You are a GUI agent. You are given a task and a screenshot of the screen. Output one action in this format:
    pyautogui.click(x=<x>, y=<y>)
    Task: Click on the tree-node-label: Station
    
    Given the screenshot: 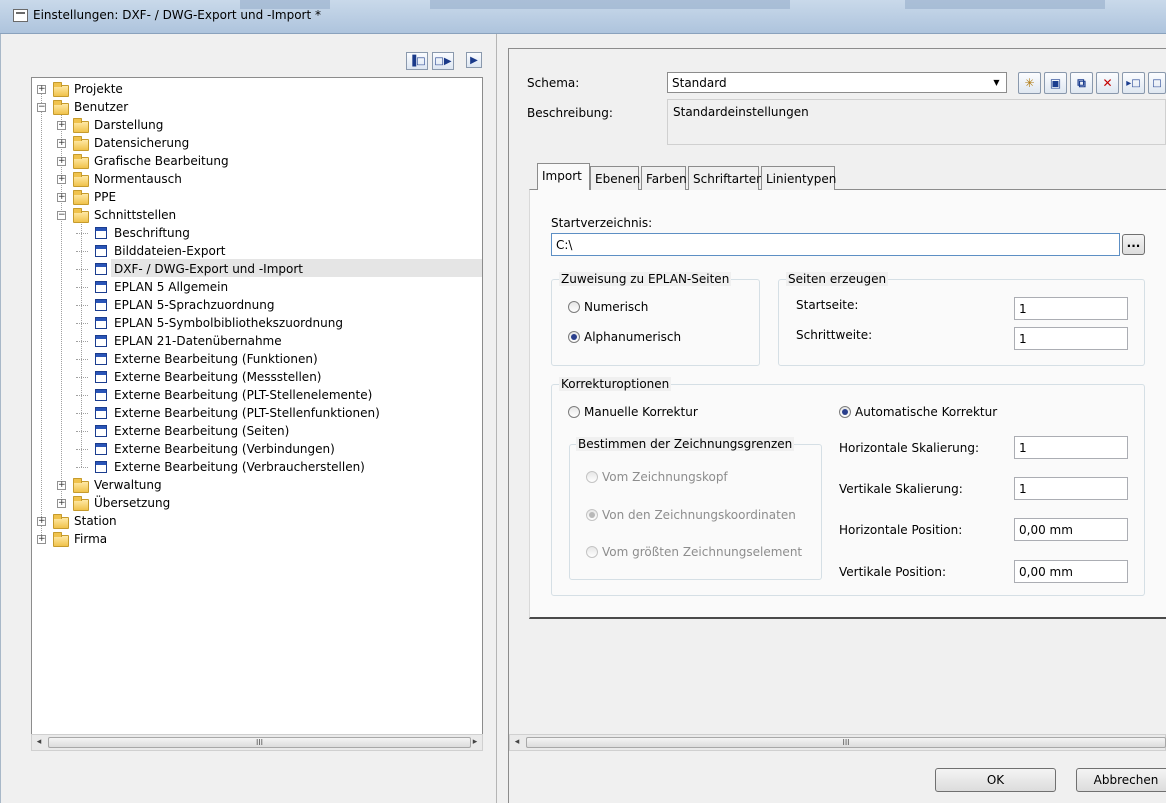 What is the action you would take?
    pyautogui.click(x=95, y=521)
    